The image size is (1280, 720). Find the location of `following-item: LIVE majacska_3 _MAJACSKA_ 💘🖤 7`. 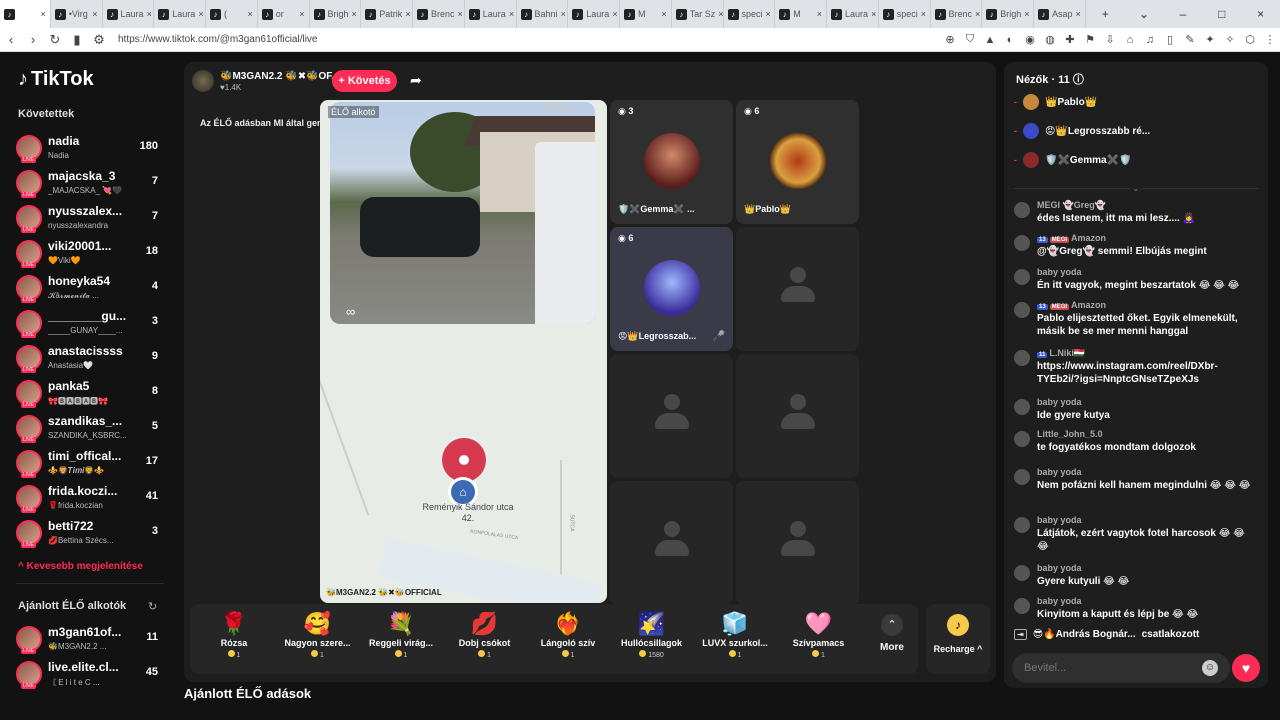

following-item: LIVE majacska_3 _MAJACSKA_ 💘🖤 7 is located at coordinates (89, 184).